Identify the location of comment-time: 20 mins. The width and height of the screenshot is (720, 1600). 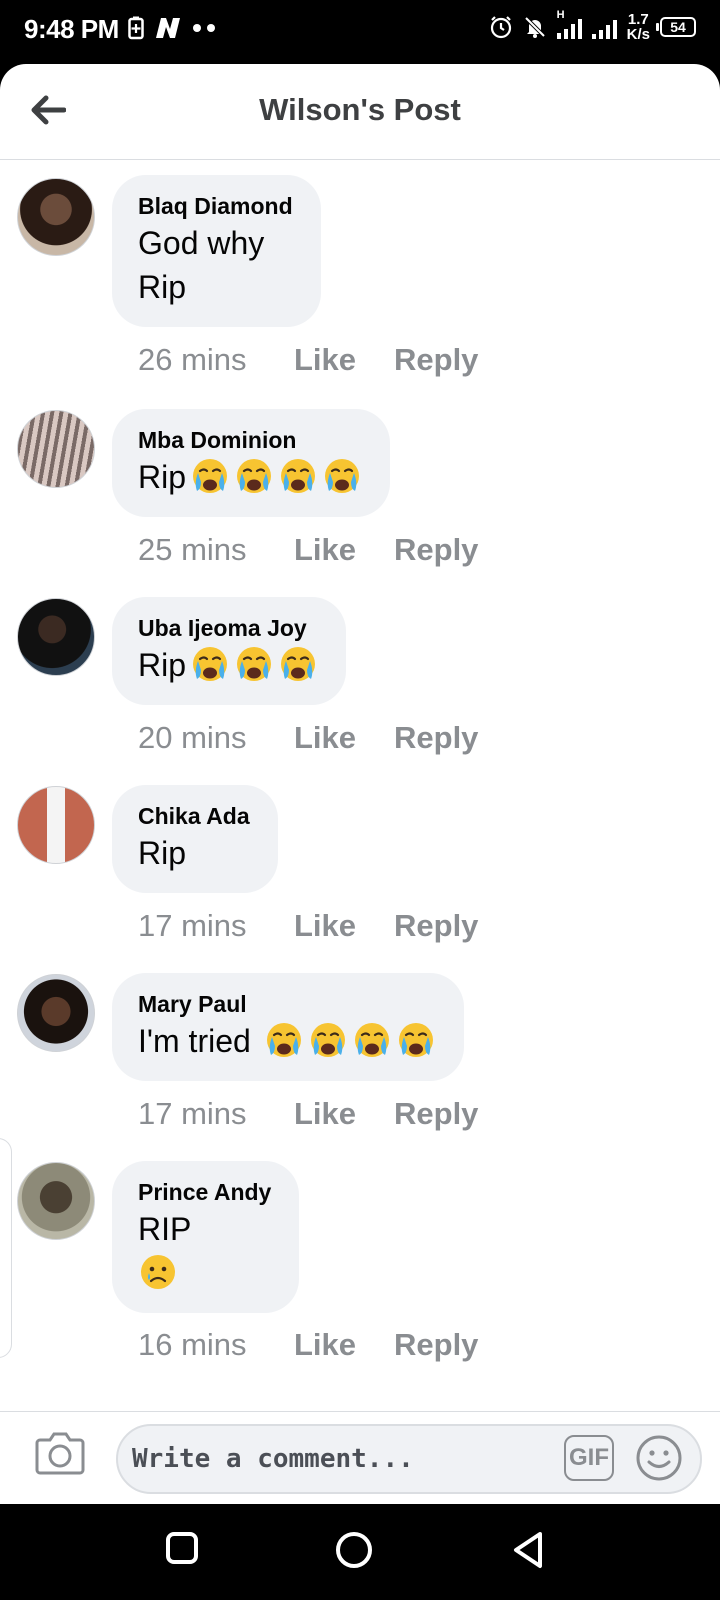
(192, 737).